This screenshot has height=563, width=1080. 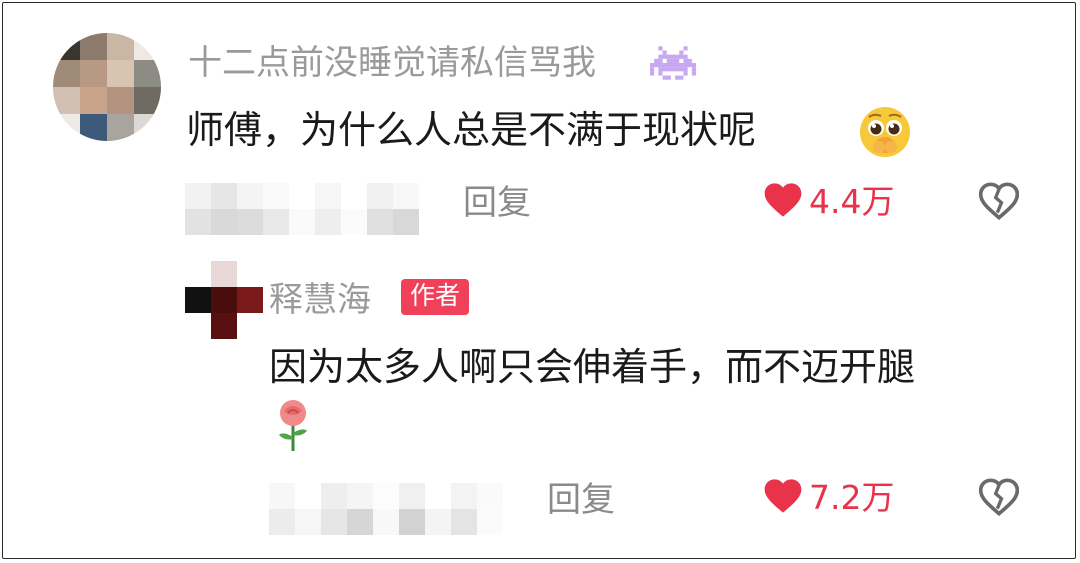 What do you see at coordinates (497, 203) in the screenshot?
I see `comment-reply-button: 回复` at bounding box center [497, 203].